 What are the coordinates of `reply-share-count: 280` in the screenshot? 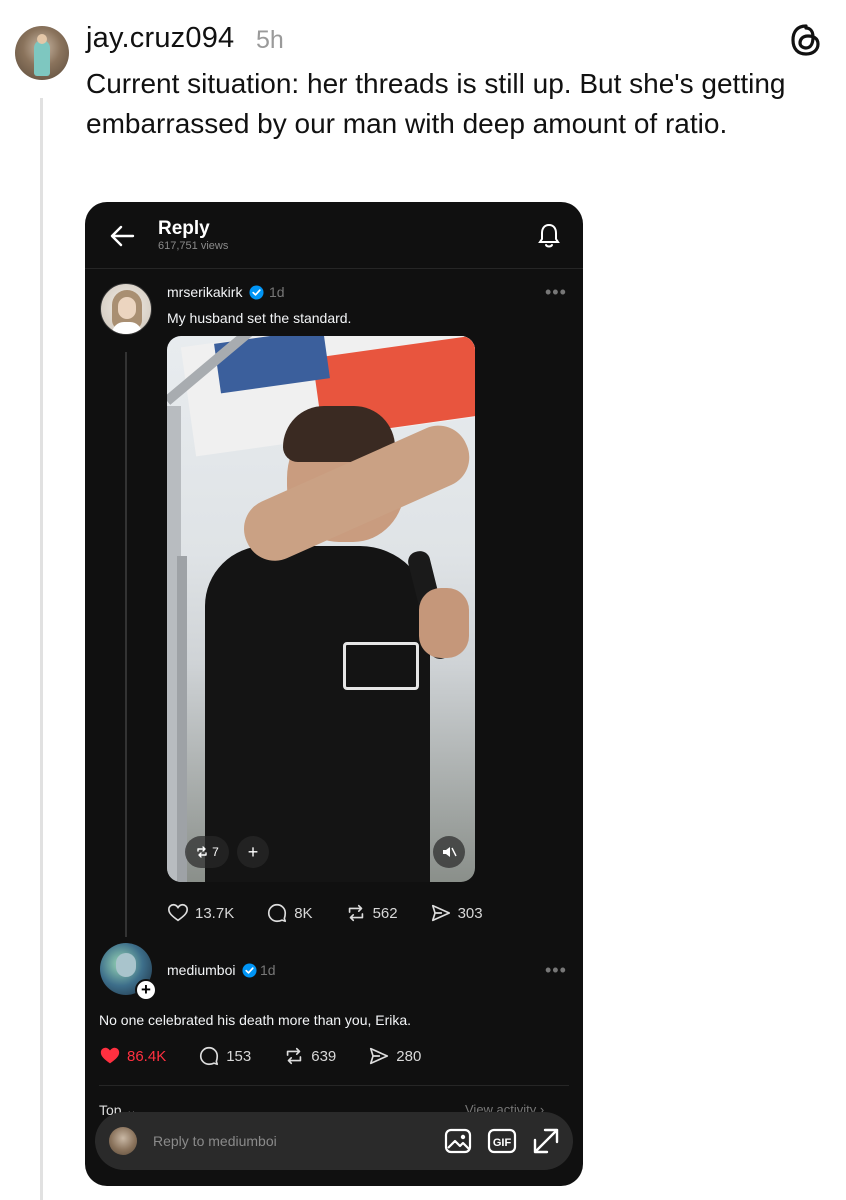 It's located at (409, 1056).